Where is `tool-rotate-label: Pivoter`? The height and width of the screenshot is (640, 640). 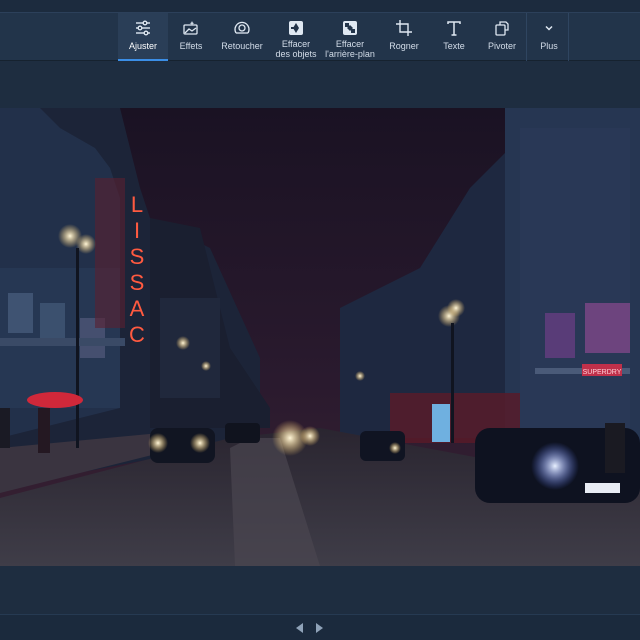 tool-rotate-label: Pivoter is located at coordinates (501, 46).